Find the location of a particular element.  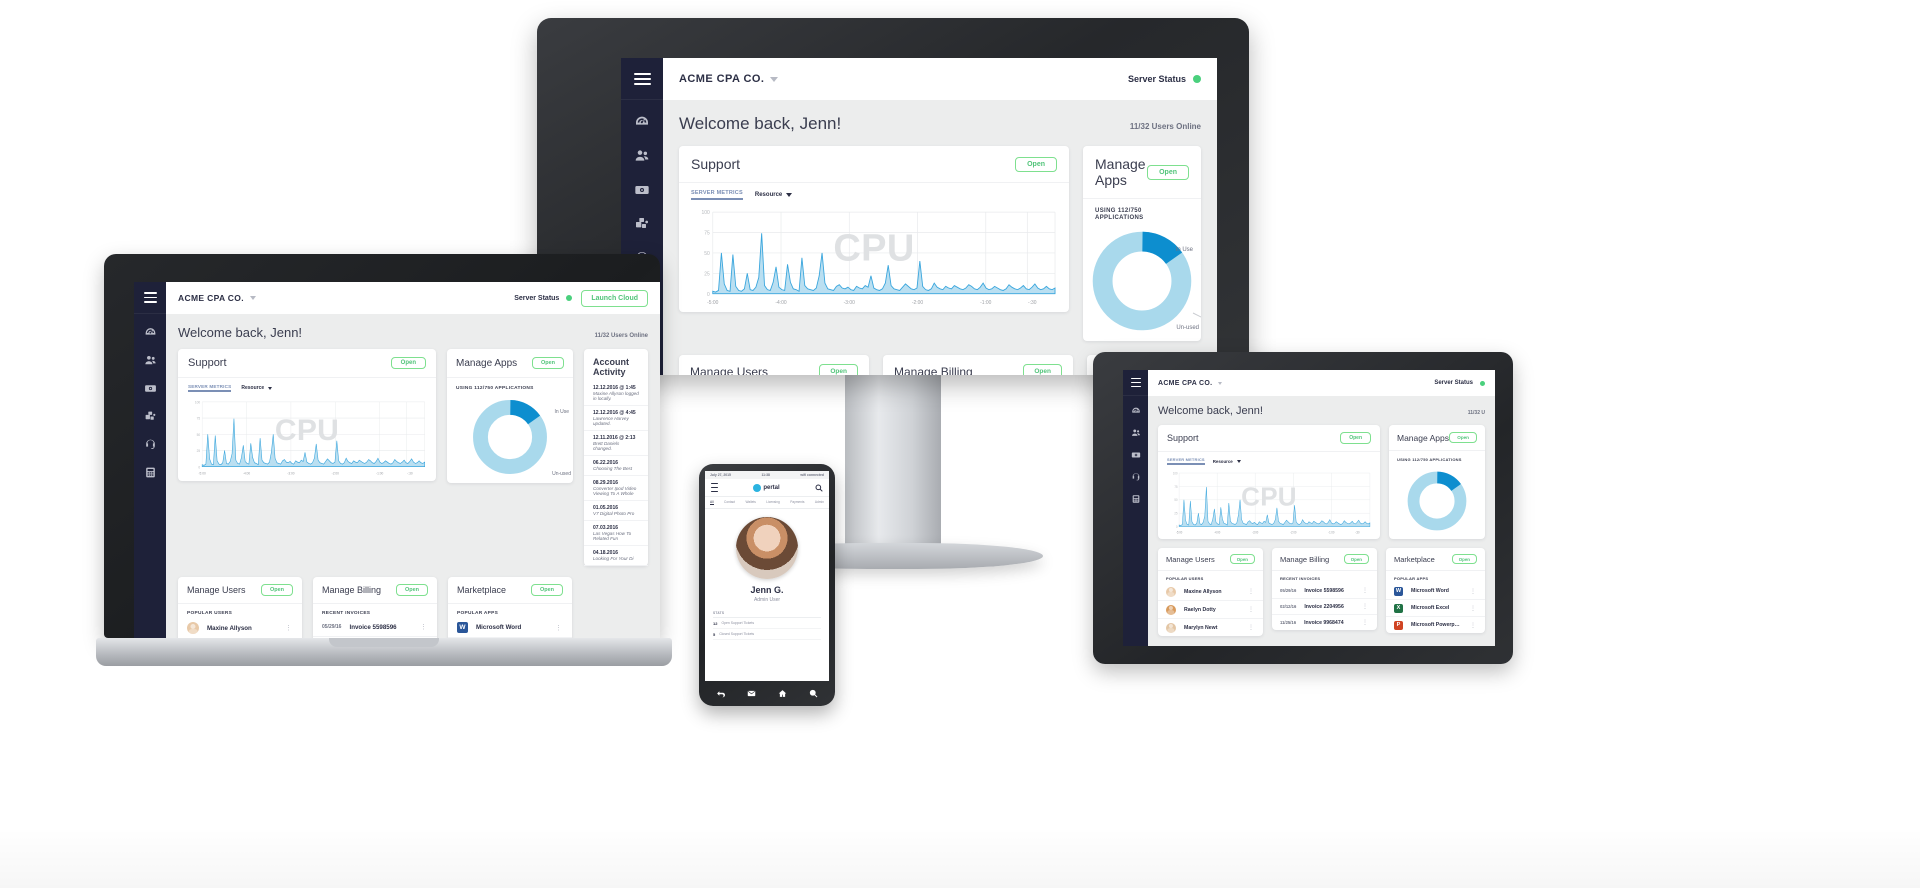

list-item: 12.11.2016 @ 2:13 Brett Daniels changed. is located at coordinates (616, 443).